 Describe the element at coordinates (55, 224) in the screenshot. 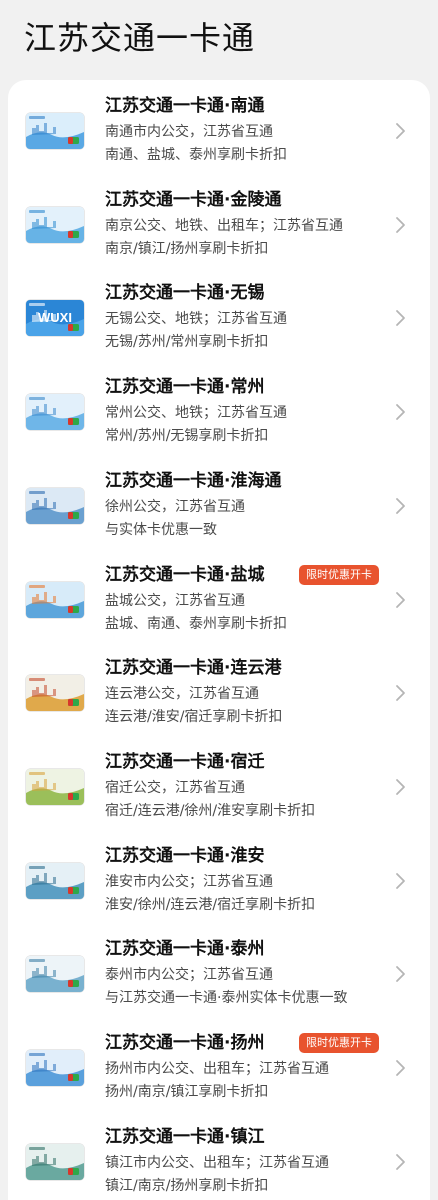

I see `jinlingtong-card-icon` at that location.